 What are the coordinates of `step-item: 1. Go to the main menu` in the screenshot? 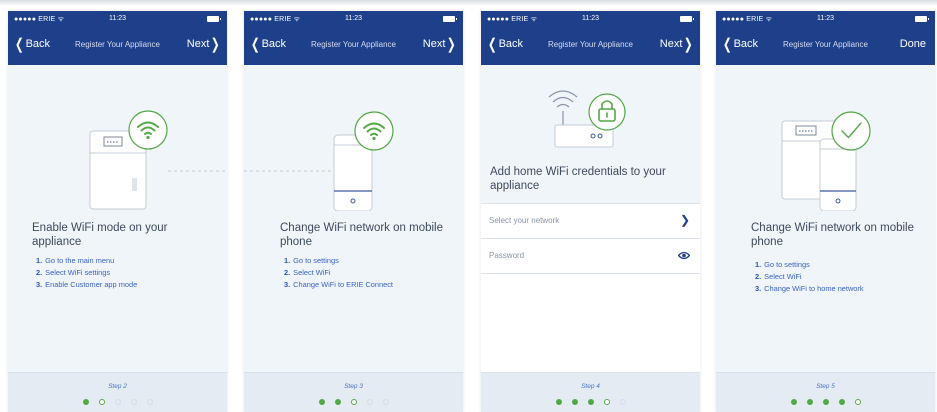 It's located at (75, 260).